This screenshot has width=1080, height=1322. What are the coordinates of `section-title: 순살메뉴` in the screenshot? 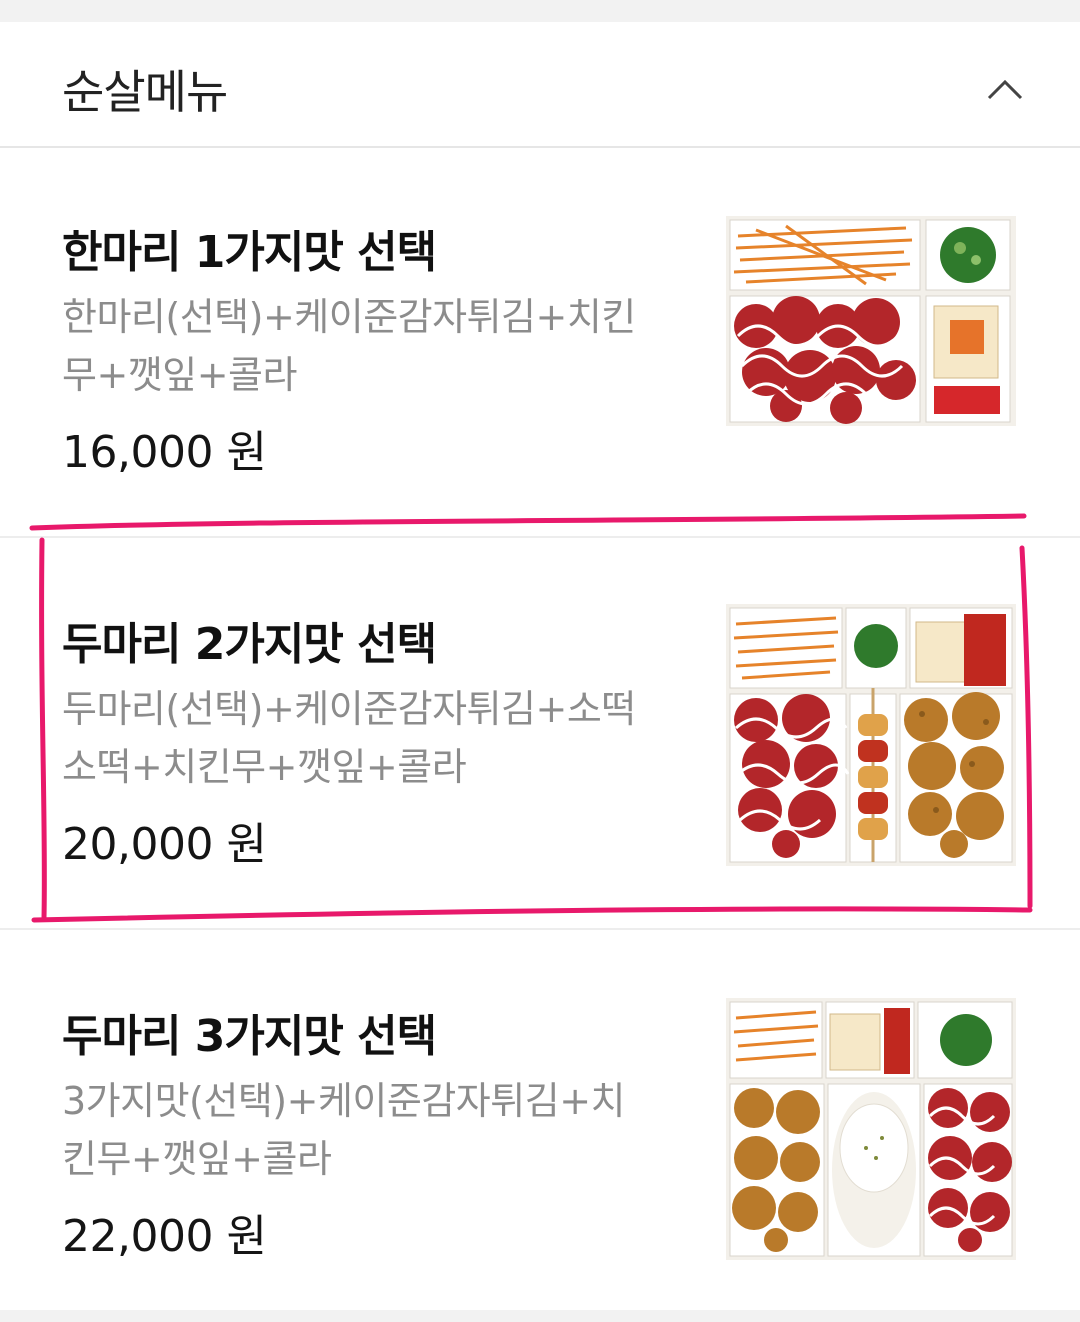 It's located at (145, 92).